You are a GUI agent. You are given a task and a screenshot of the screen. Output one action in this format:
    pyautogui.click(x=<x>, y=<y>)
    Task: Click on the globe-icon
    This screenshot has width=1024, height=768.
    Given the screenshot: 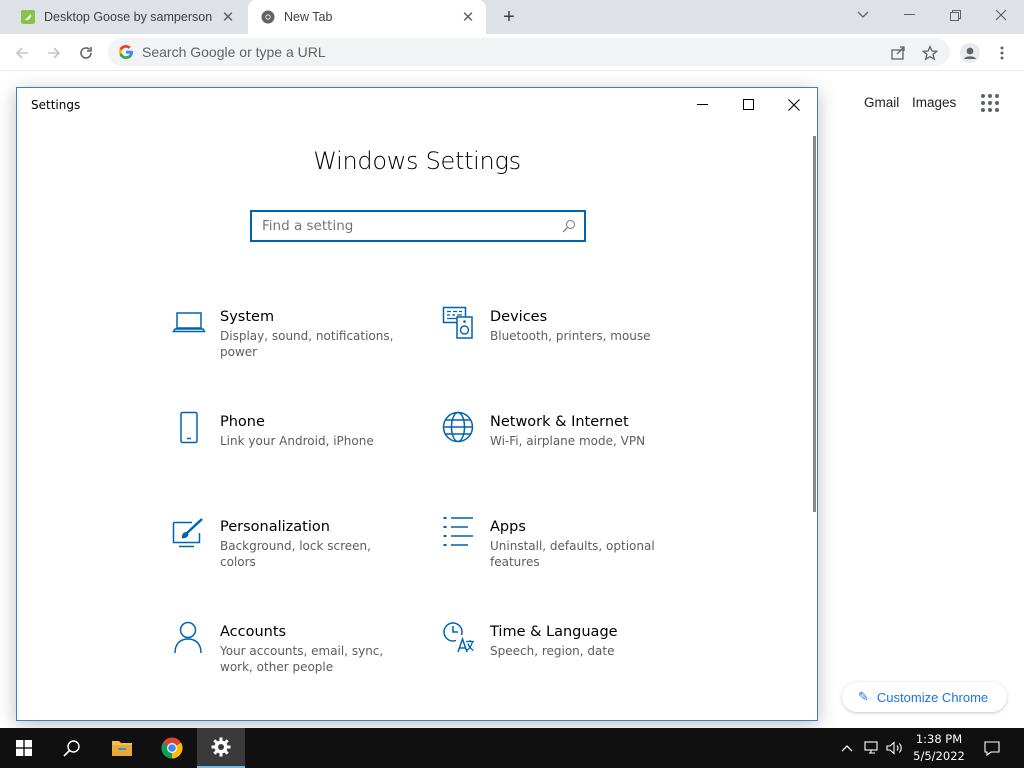 What is the action you would take?
    pyautogui.click(x=458, y=427)
    